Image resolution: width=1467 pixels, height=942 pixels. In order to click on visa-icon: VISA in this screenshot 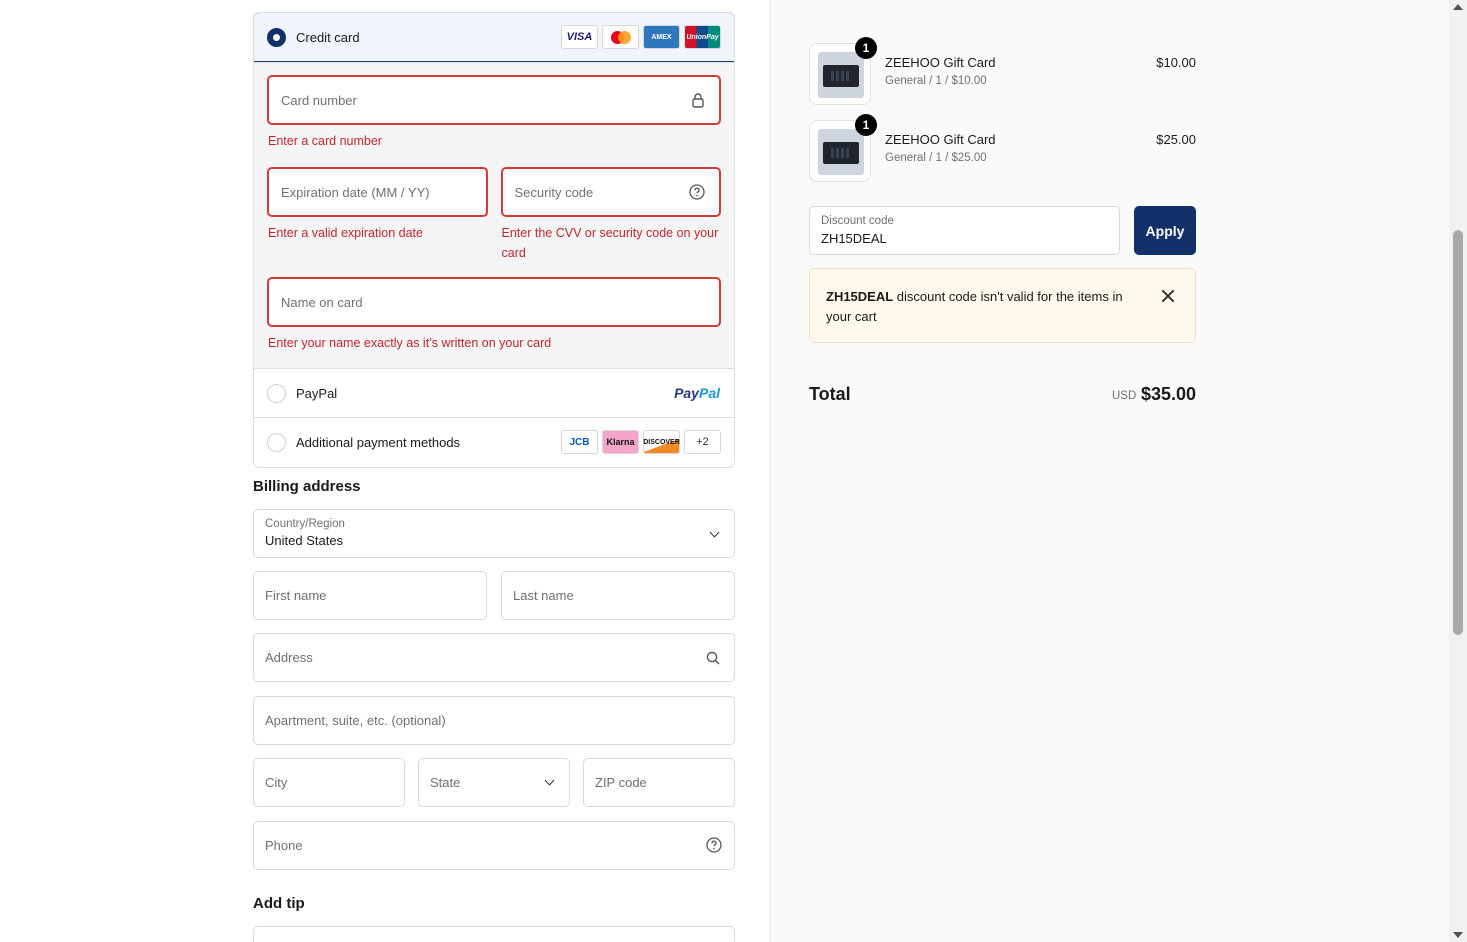, I will do `click(579, 37)`.